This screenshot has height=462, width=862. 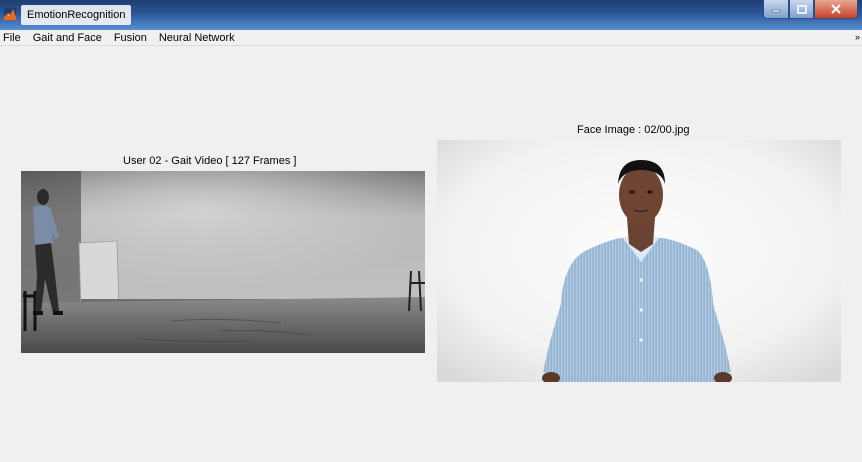 I want to click on menu-fusion: Fusion, so click(x=130, y=38).